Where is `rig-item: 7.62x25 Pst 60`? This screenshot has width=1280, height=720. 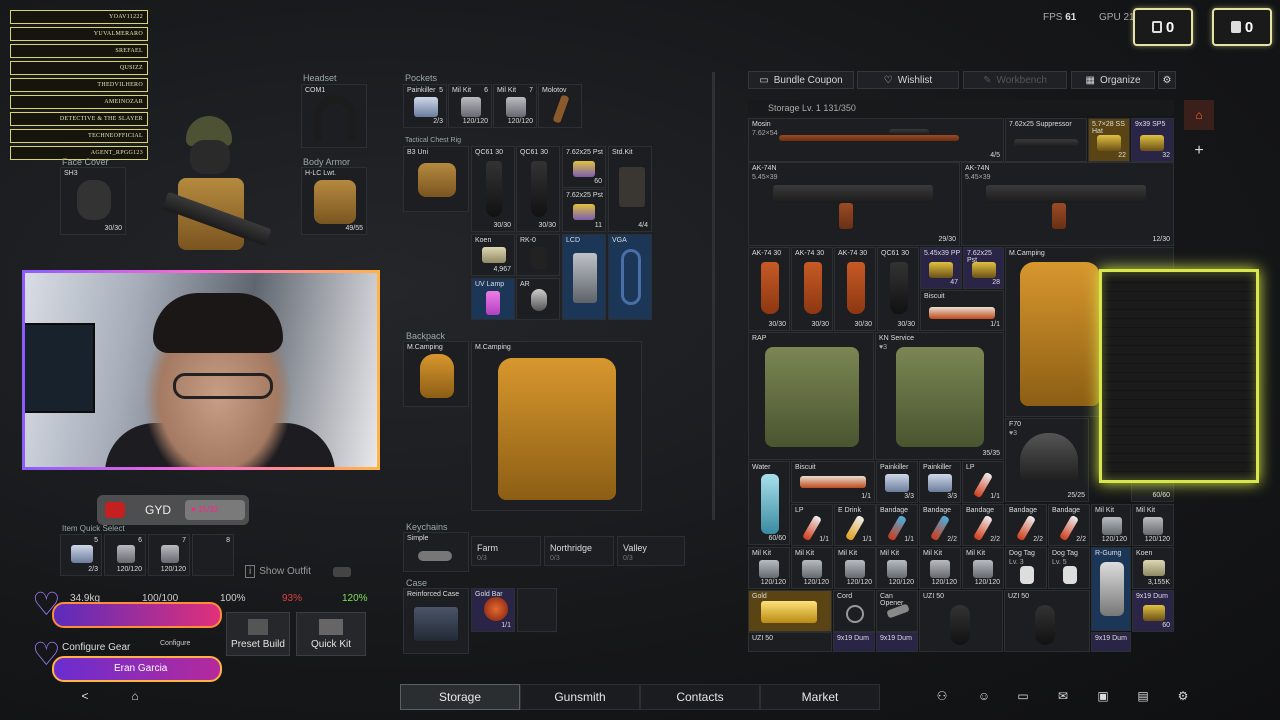 rig-item: 7.62x25 Pst 60 is located at coordinates (584, 167).